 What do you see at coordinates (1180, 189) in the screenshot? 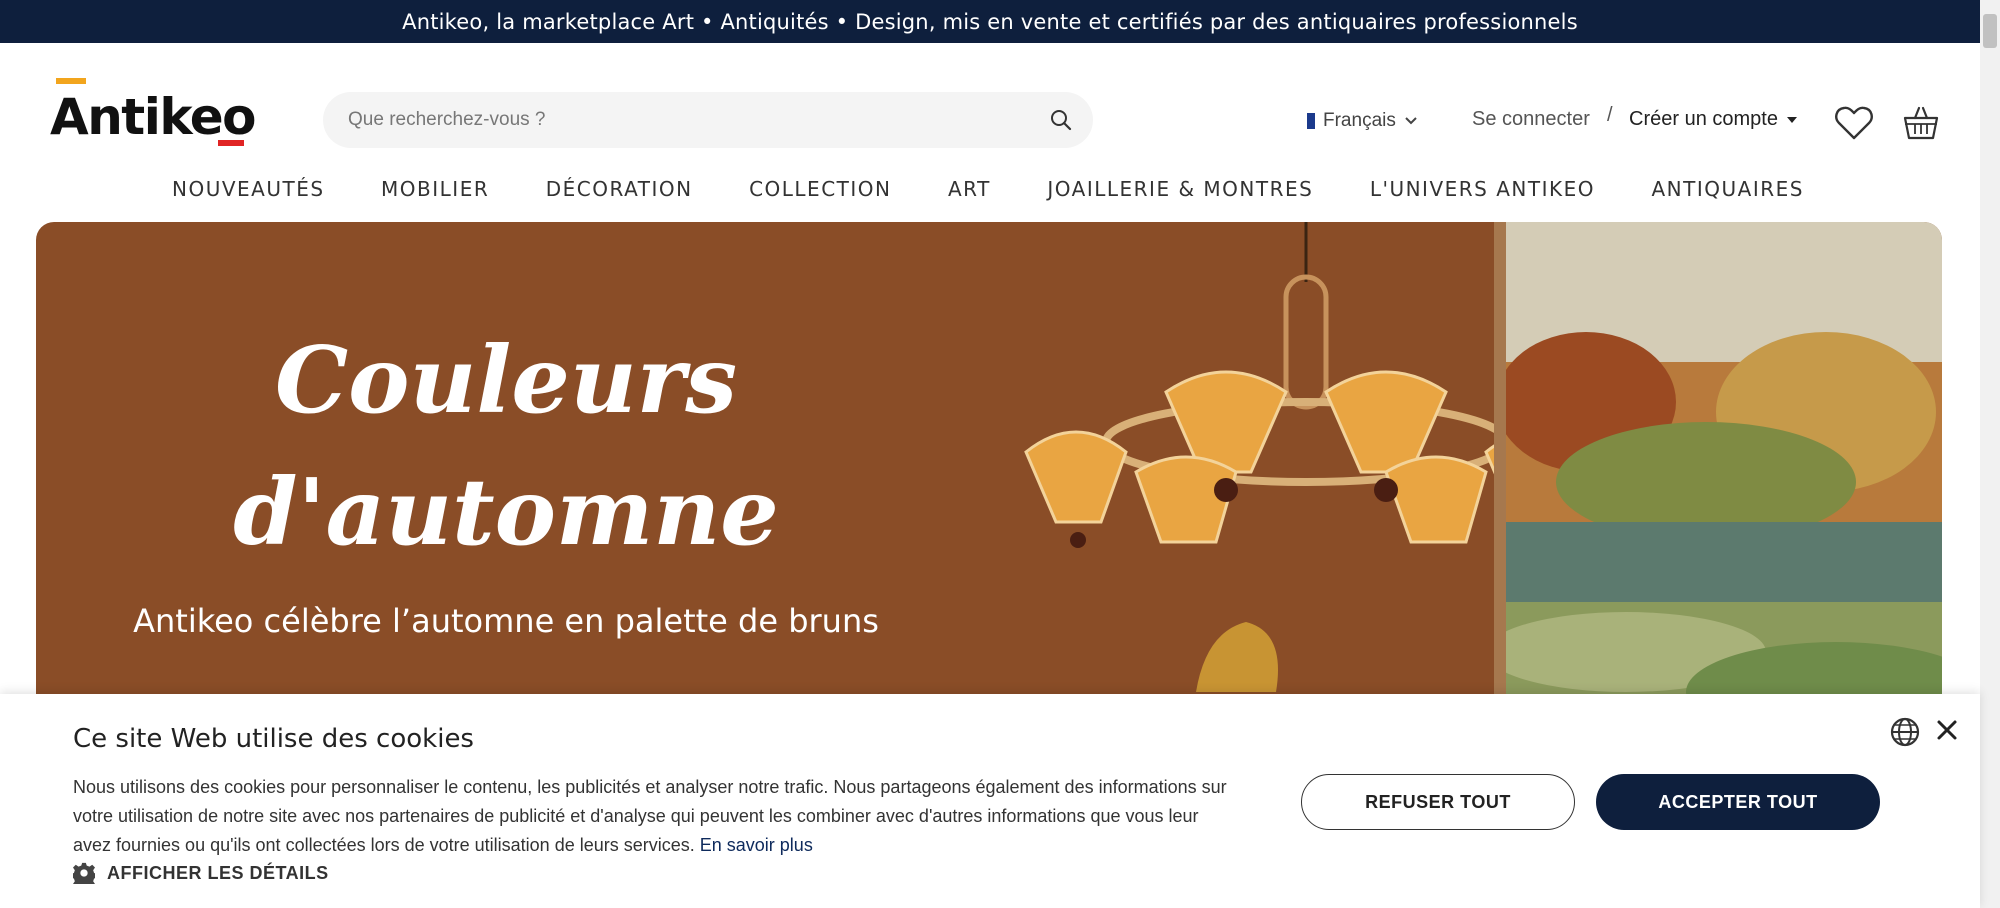
I see `nav-item-joaillerie-montres: JOAILLERIE & MONTRES` at bounding box center [1180, 189].